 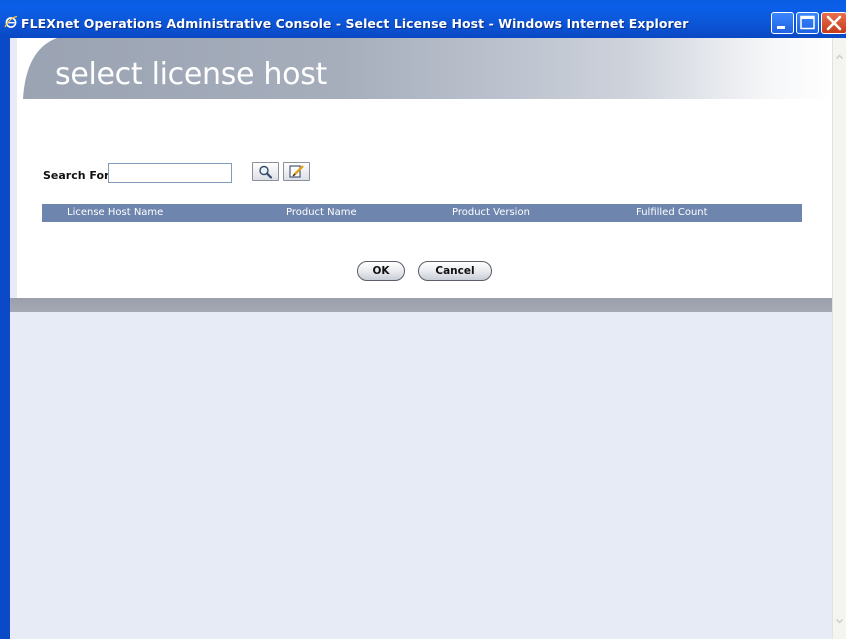 I want to click on scroll-up-icon, so click(x=839, y=57).